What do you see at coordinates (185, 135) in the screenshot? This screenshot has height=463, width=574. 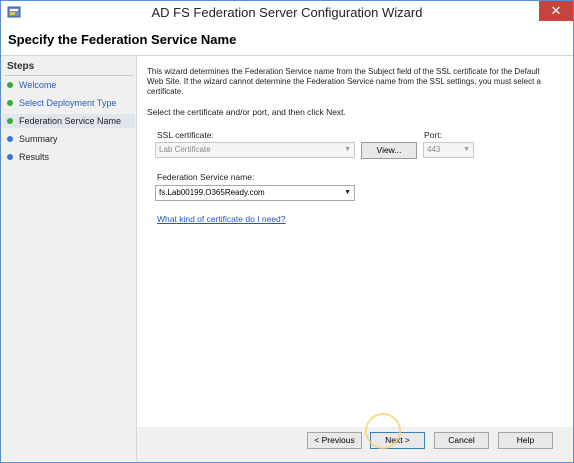 I see `ssl-certificate-label: SSL certificate:` at bounding box center [185, 135].